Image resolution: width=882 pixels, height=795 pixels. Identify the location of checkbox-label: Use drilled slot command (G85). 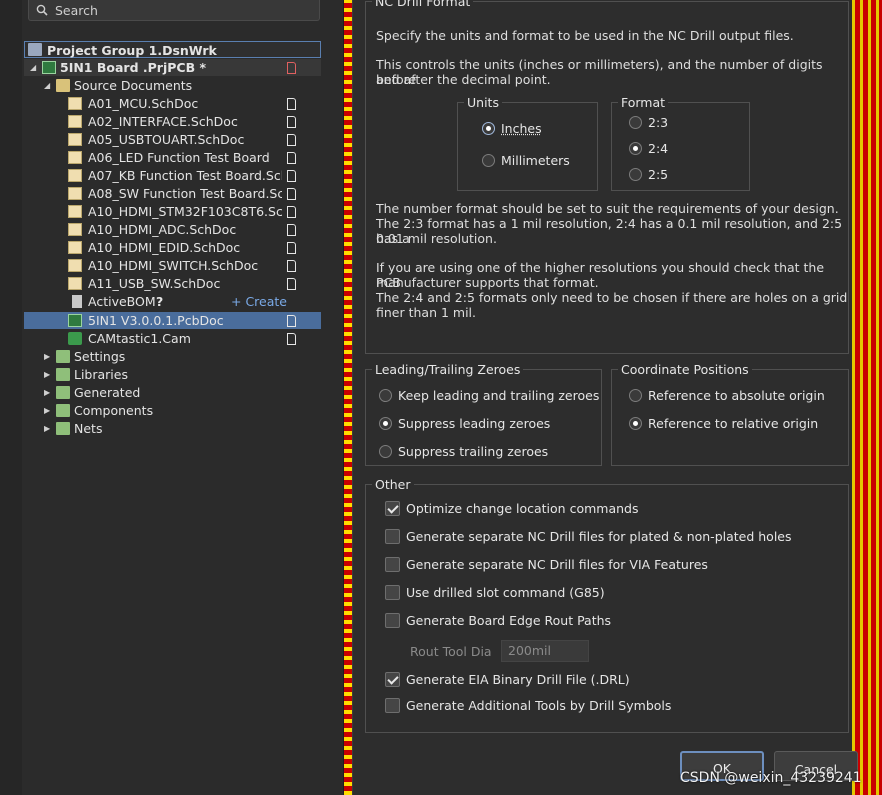
(505, 592).